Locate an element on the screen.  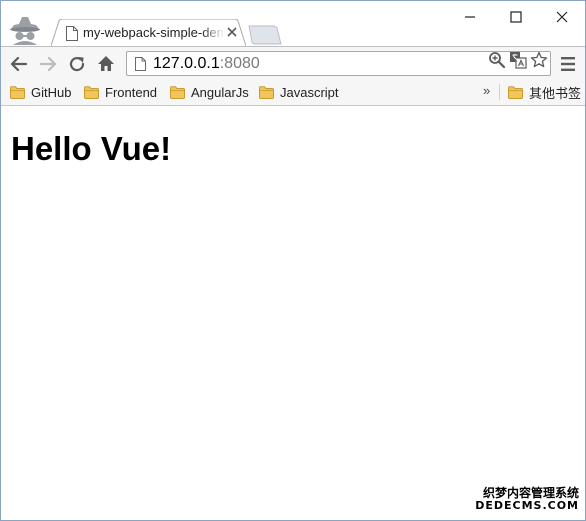
url-text: 127.0.0.1:8080 is located at coordinates (206, 63).